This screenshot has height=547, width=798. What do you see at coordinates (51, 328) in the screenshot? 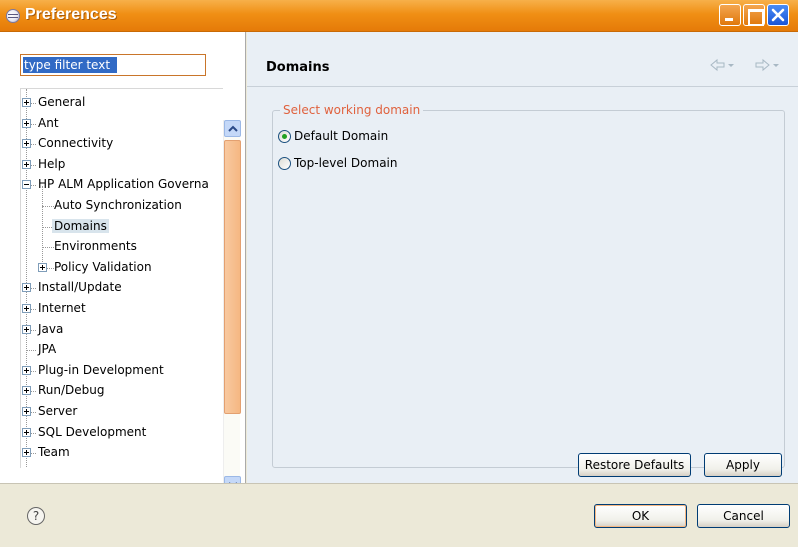
I see `tree-item-label: Java` at bounding box center [51, 328].